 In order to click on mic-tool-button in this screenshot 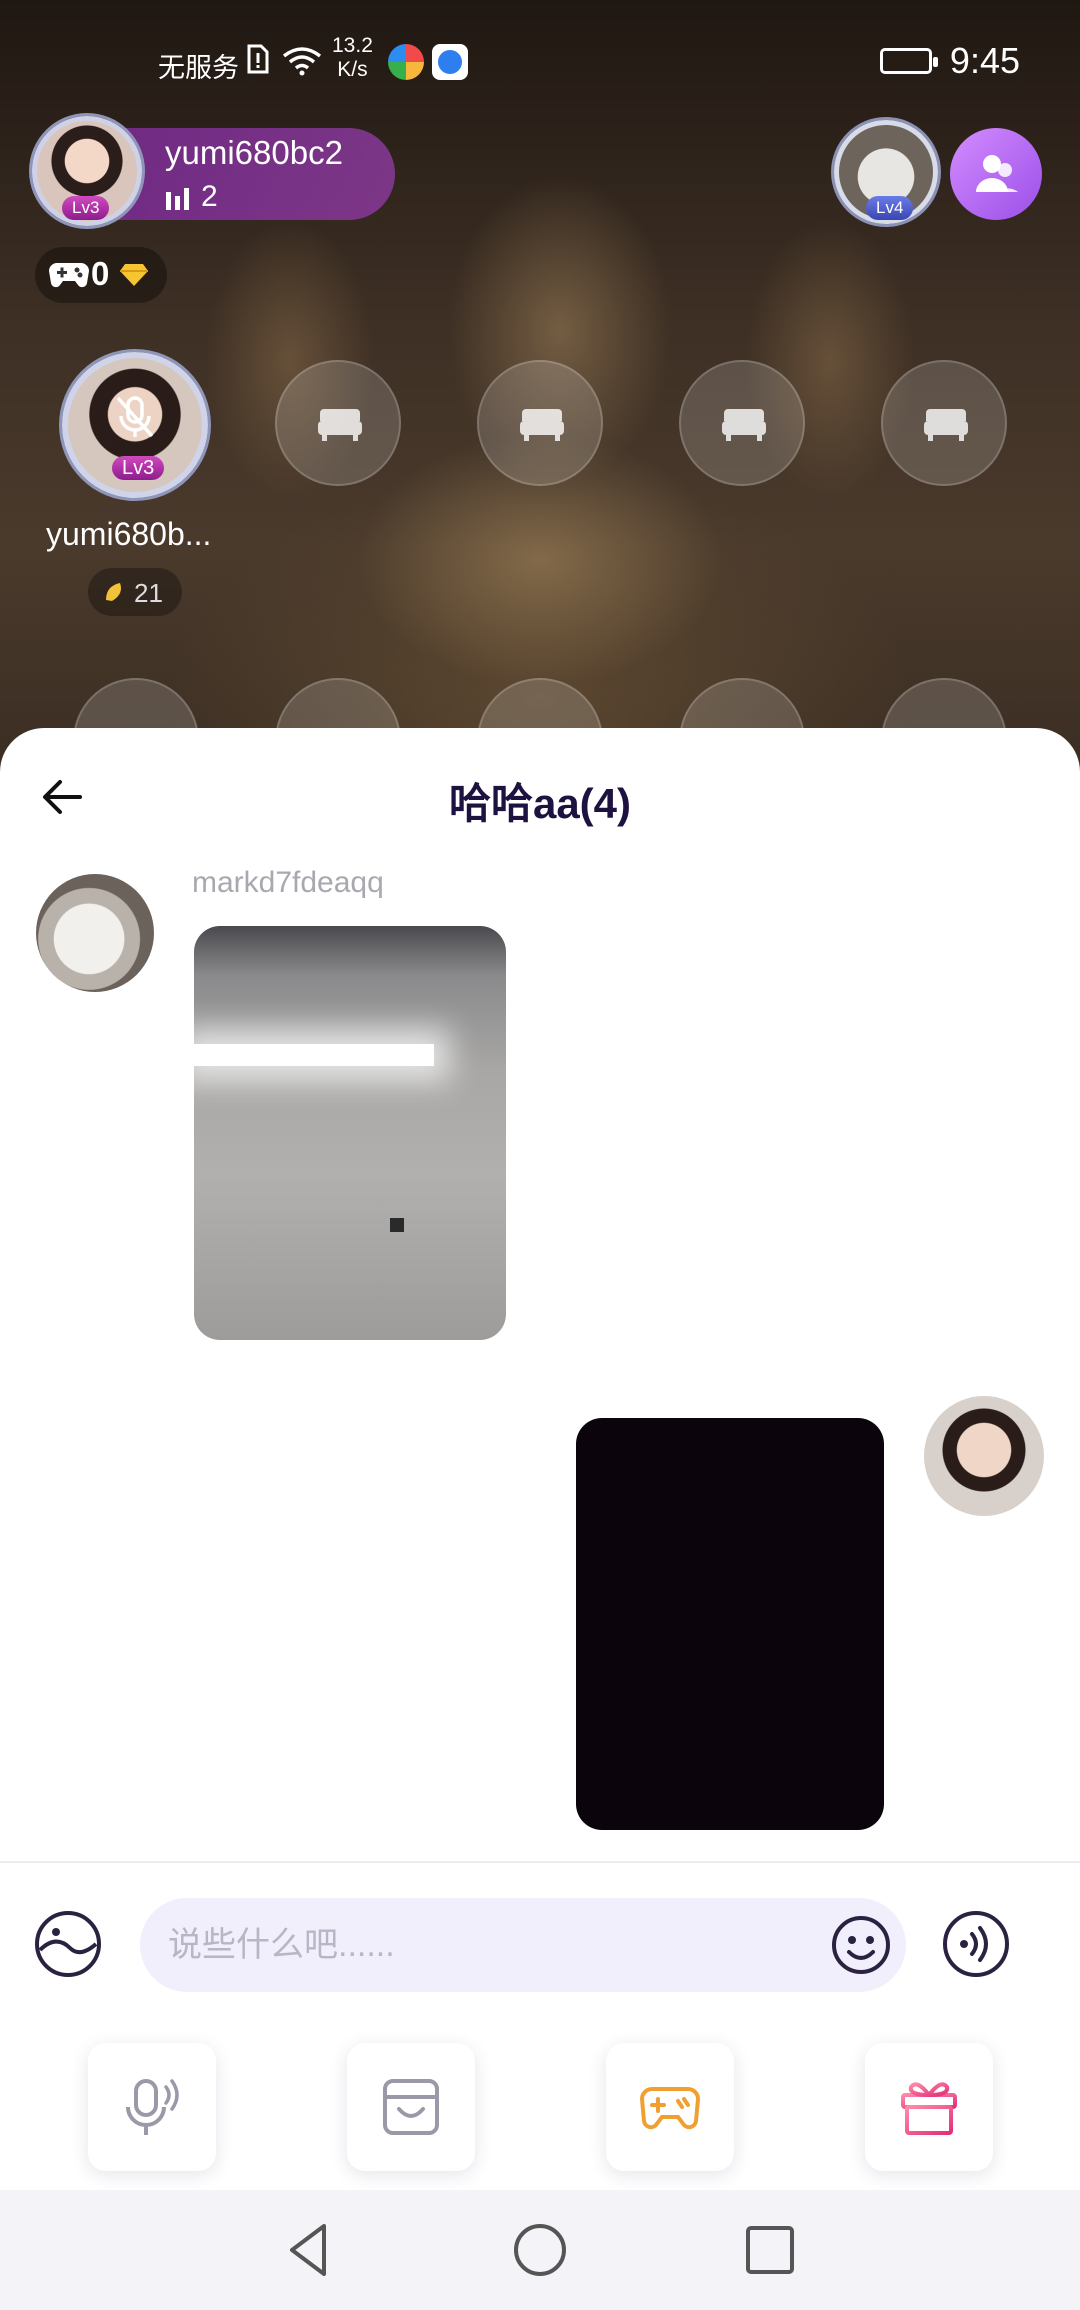, I will do `click(152, 2107)`.